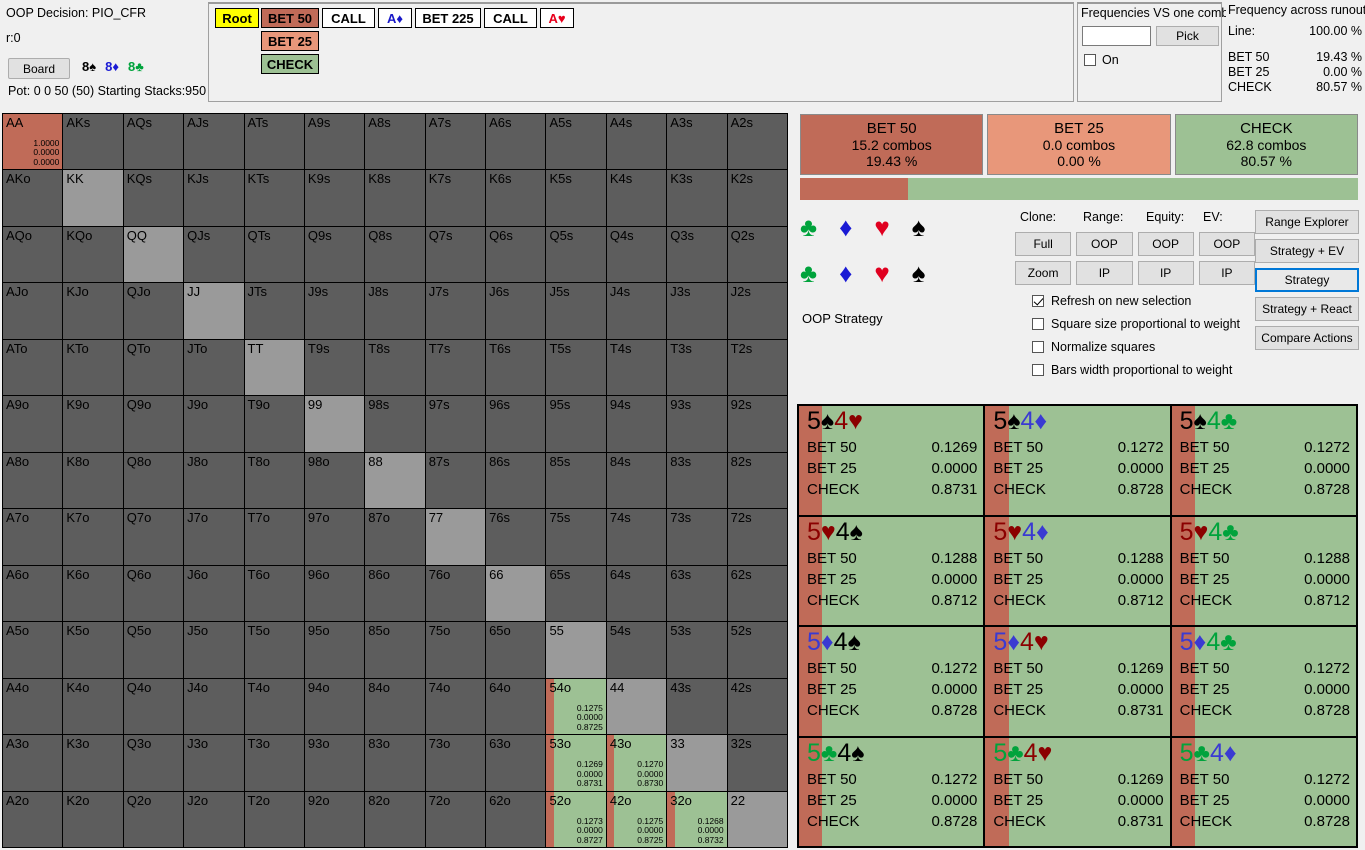  What do you see at coordinates (1307, 338) in the screenshot?
I see `view-button-compare-actions: Compare Actions` at bounding box center [1307, 338].